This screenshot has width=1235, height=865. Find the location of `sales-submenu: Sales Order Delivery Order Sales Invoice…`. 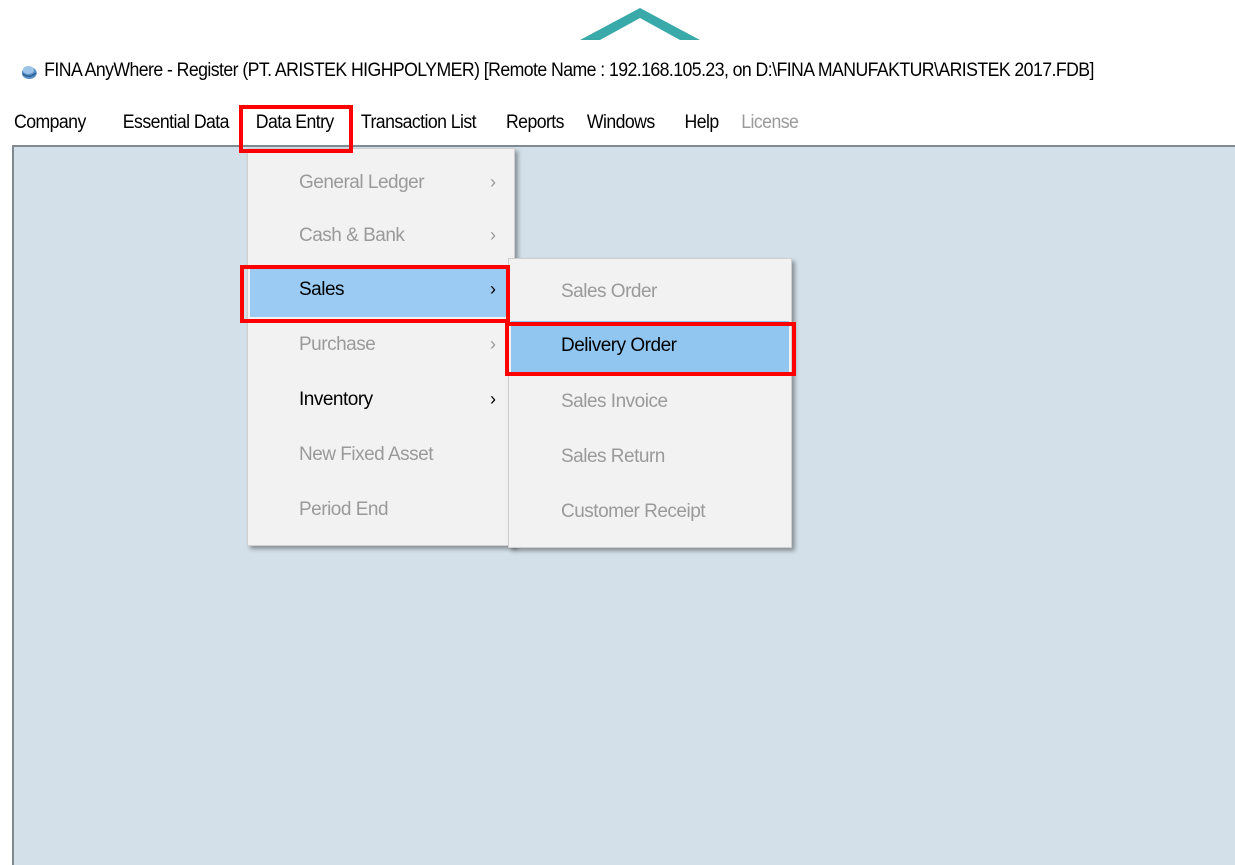

sales-submenu: Sales Order Delivery Order Sales Invoice… is located at coordinates (650, 403).